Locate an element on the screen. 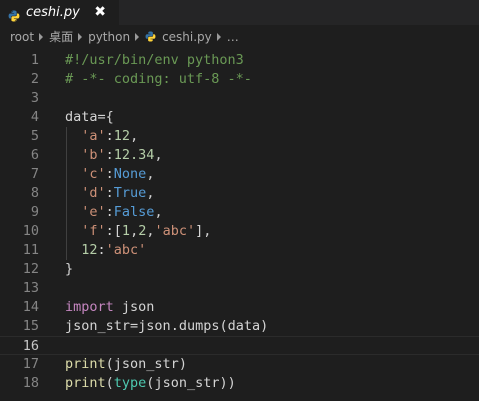 The width and height of the screenshot is (479, 401). code-text: #!/usr/bin/env python3 is located at coordinates (154, 60).